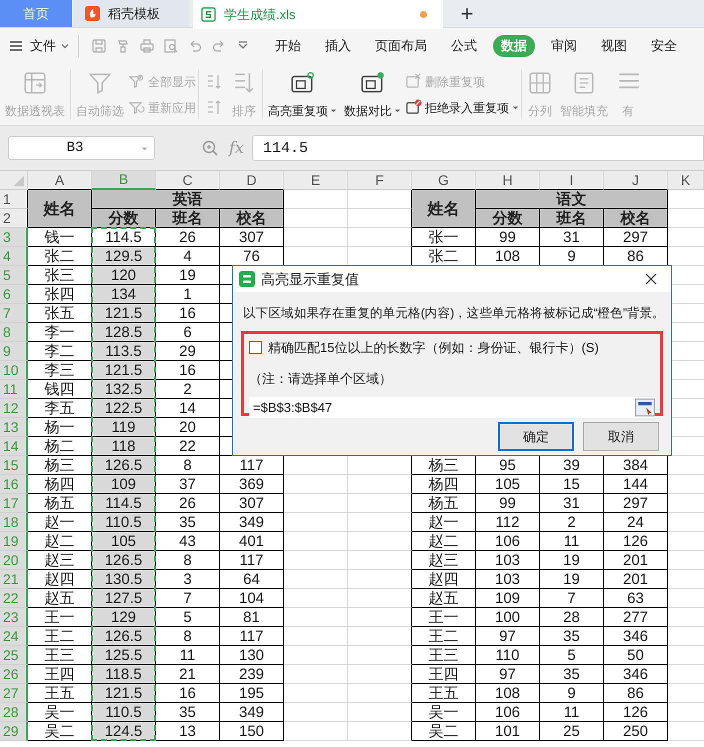  I want to click on tab: 学生成绩.xls, so click(318, 14).